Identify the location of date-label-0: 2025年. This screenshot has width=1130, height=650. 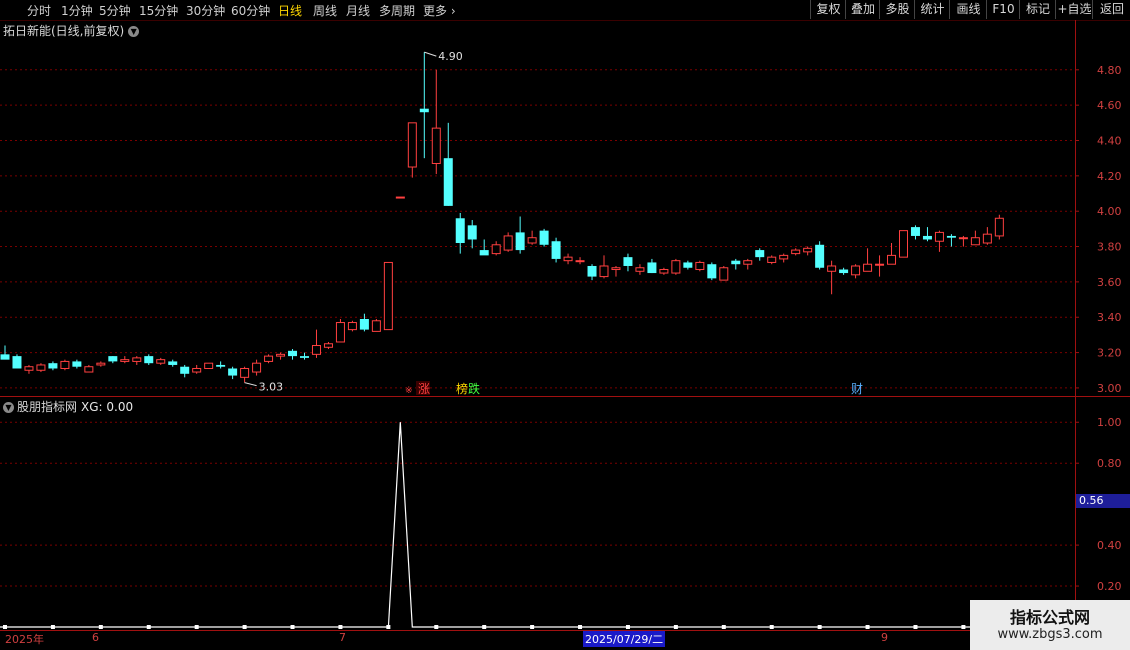
(24, 639).